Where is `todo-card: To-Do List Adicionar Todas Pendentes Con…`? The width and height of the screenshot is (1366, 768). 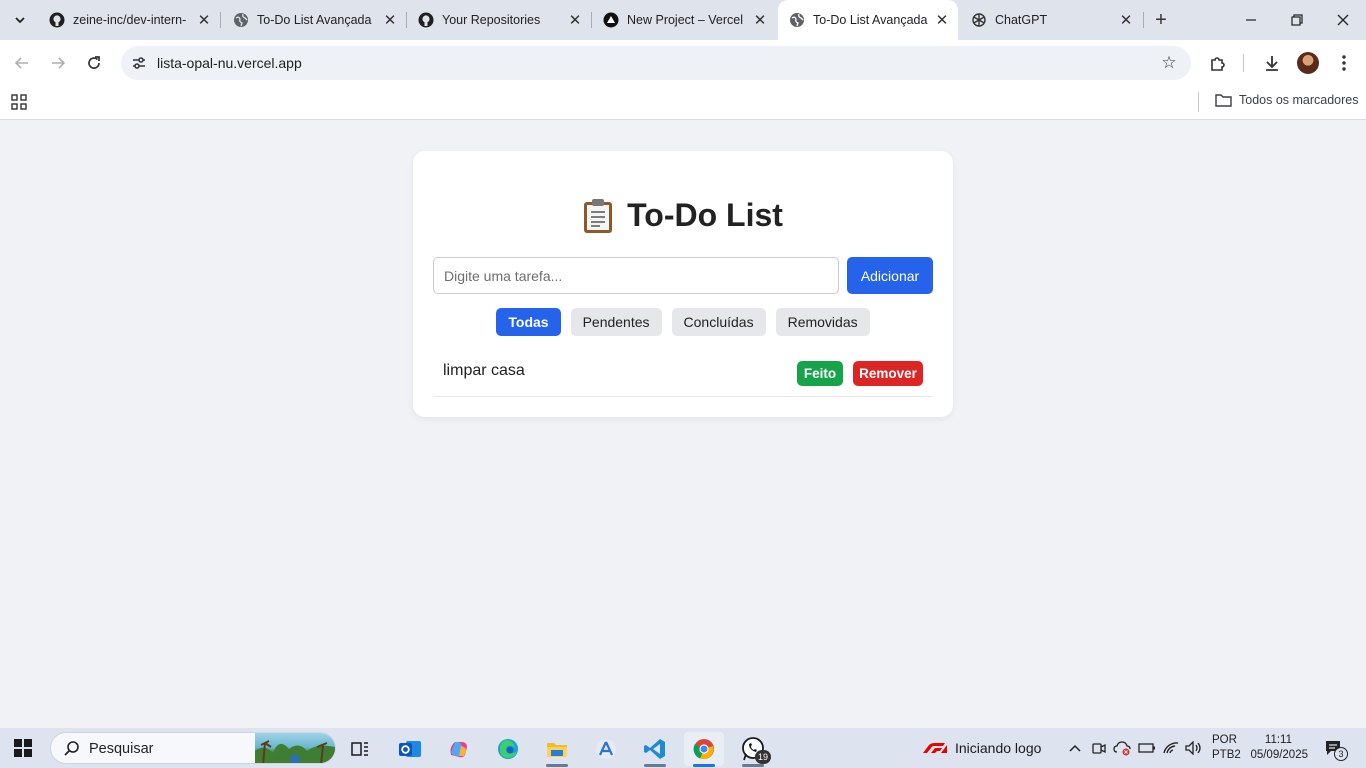
todo-card: To-Do List Adicionar Todas Pendentes Con… is located at coordinates (683, 284).